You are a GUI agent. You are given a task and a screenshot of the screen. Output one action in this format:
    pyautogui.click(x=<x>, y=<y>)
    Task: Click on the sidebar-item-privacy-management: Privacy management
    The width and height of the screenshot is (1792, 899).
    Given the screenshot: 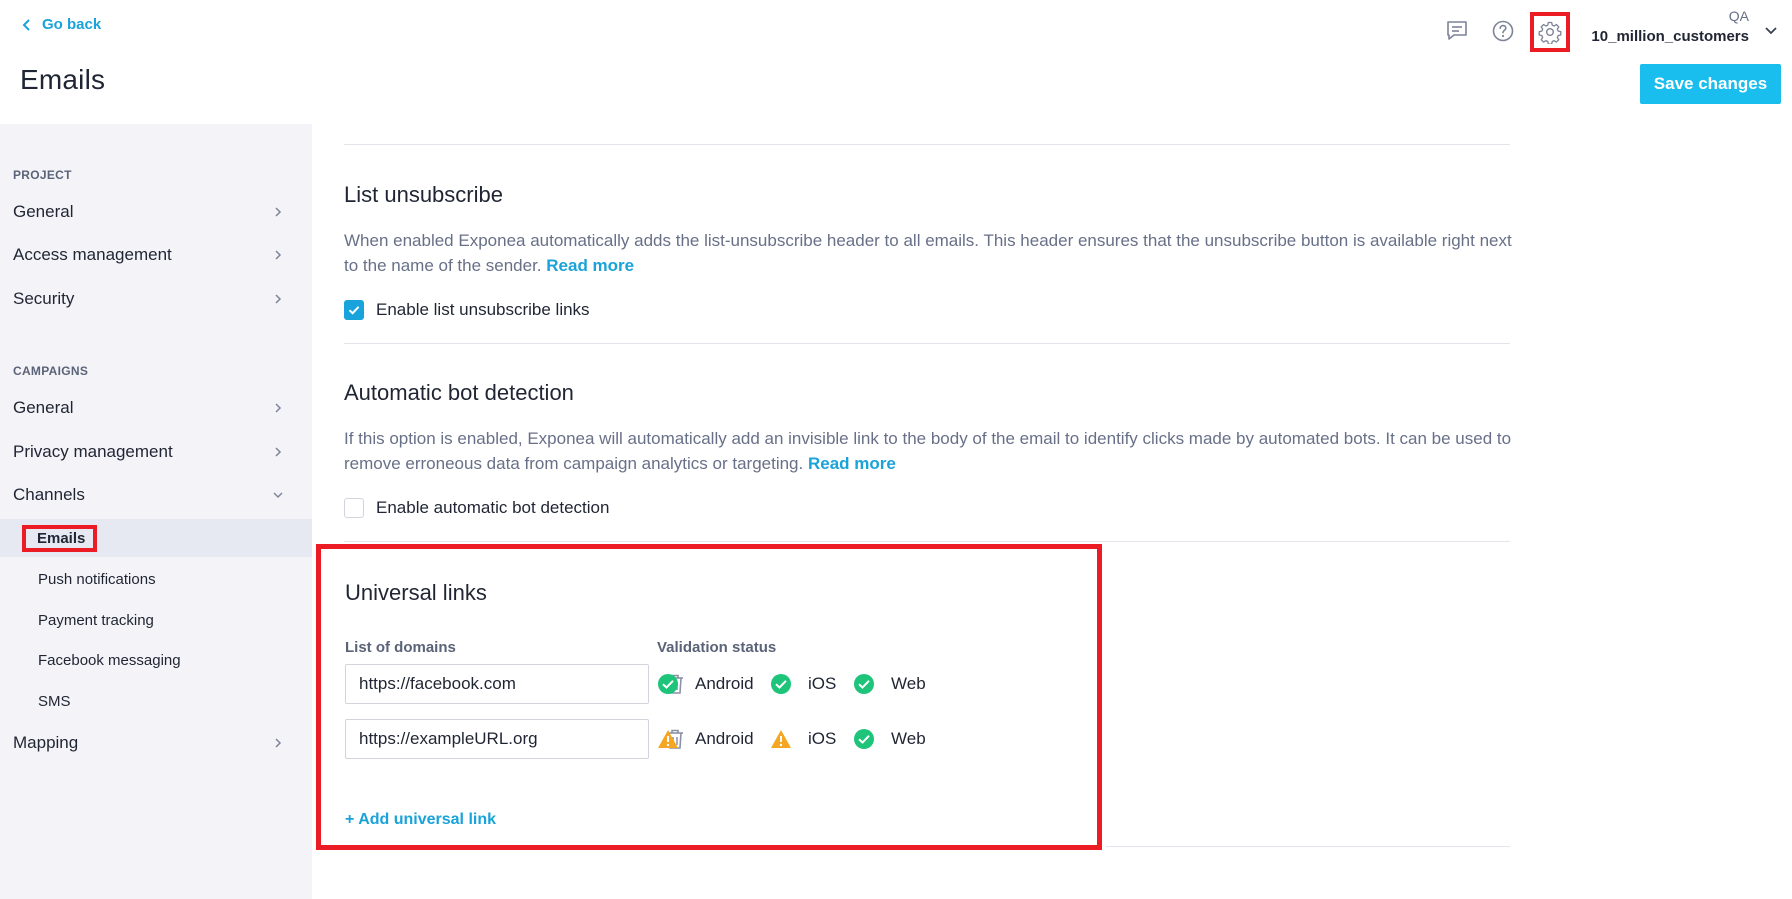 What is the action you would take?
    pyautogui.click(x=156, y=452)
    